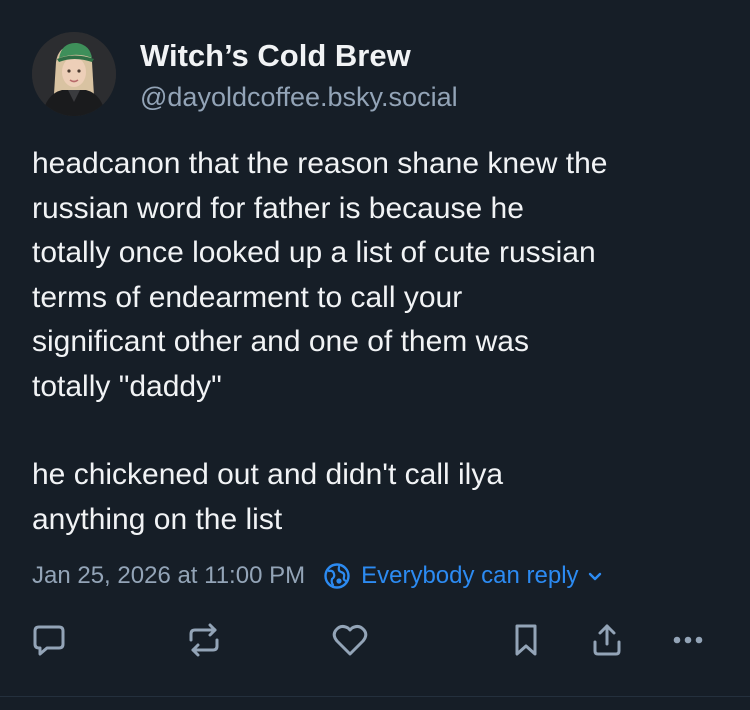 The image size is (750, 710). I want to click on reply-icon, so click(49, 640).